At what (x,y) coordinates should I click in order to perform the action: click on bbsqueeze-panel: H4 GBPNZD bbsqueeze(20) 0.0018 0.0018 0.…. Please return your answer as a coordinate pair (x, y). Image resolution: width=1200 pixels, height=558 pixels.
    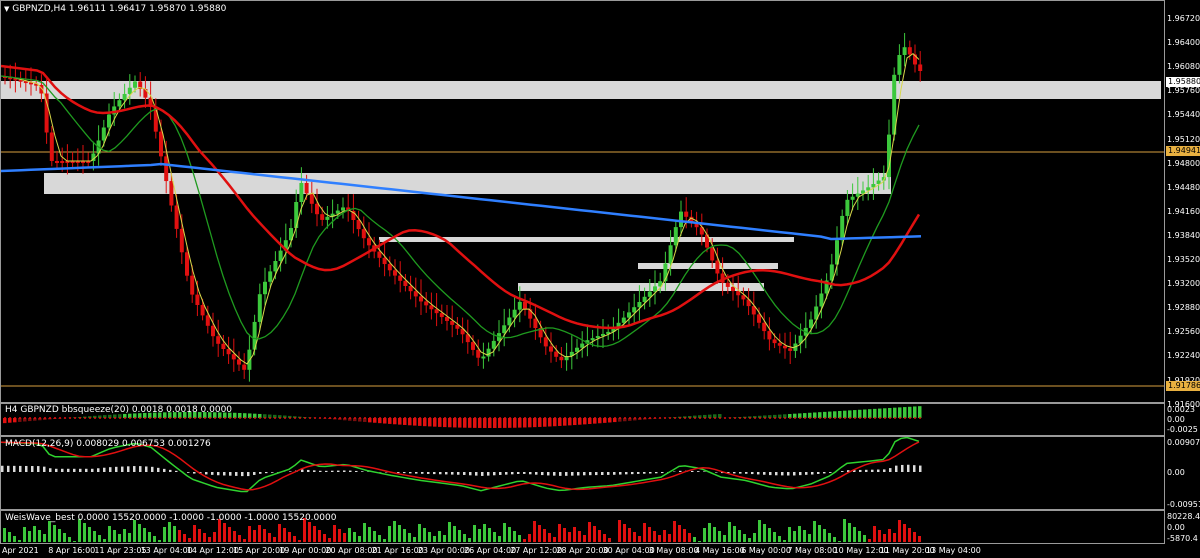
    Looking at the image, I should click on (582, 419).